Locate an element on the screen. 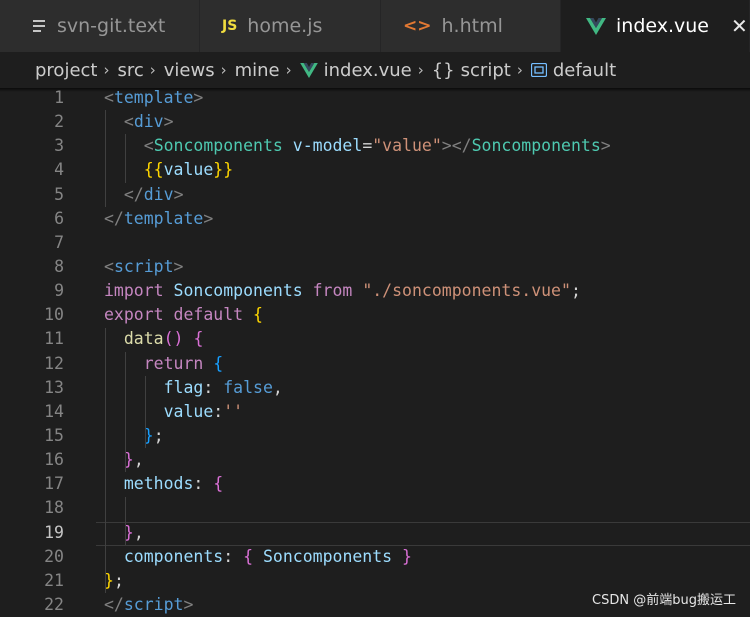 This screenshot has height=617, width=750. line-number: 14 is located at coordinates (54, 411).